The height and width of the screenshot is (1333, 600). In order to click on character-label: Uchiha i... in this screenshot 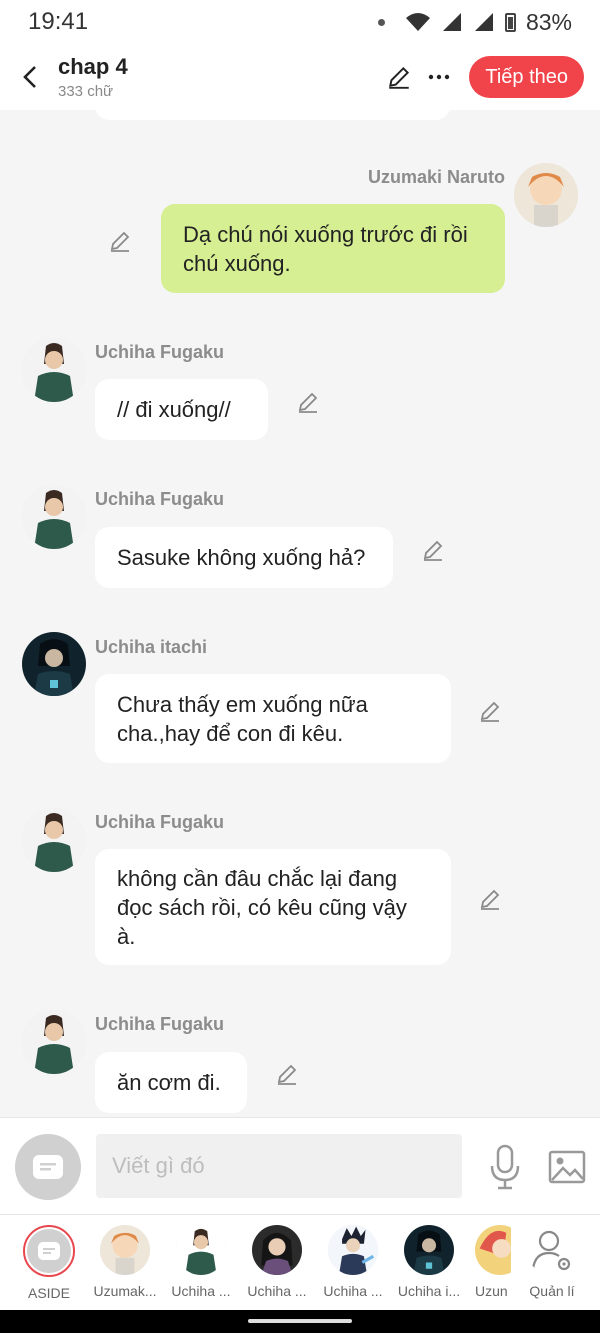, I will do `click(429, 1291)`.